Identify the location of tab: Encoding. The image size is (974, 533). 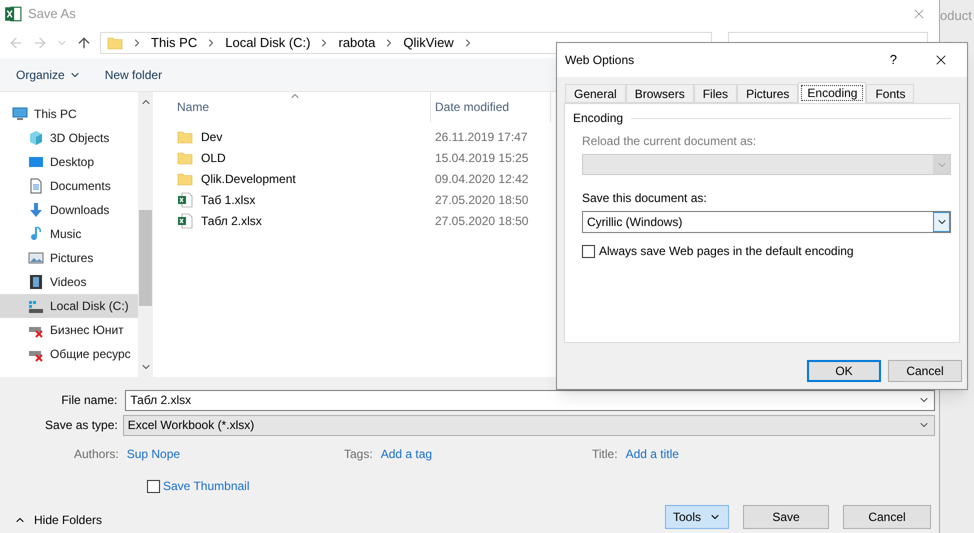
(832, 93).